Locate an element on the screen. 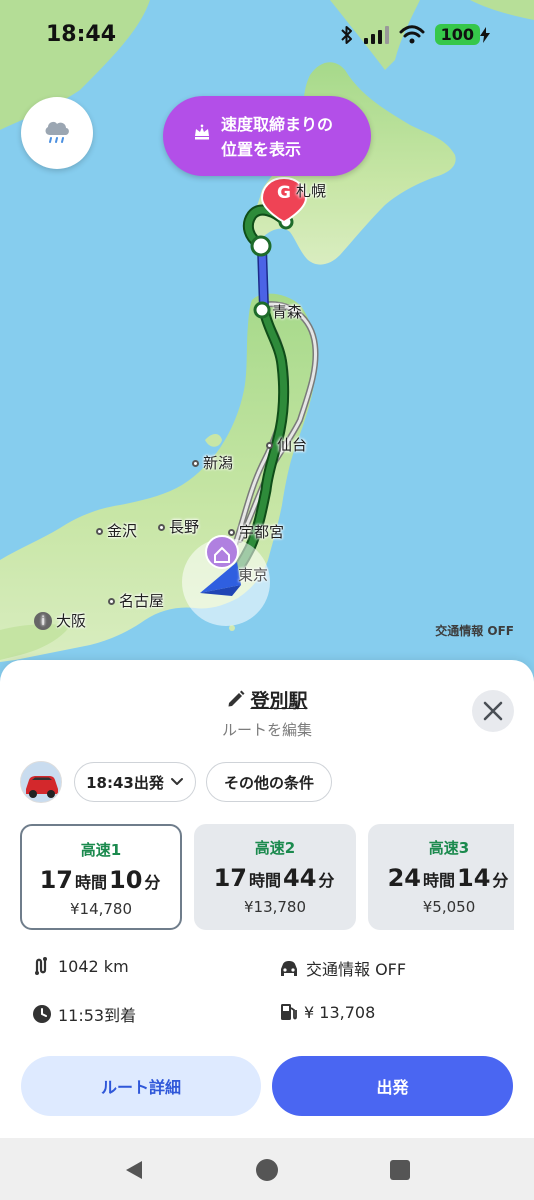 The width and height of the screenshot is (534, 1200). recents-icon is located at coordinates (400, 1170).